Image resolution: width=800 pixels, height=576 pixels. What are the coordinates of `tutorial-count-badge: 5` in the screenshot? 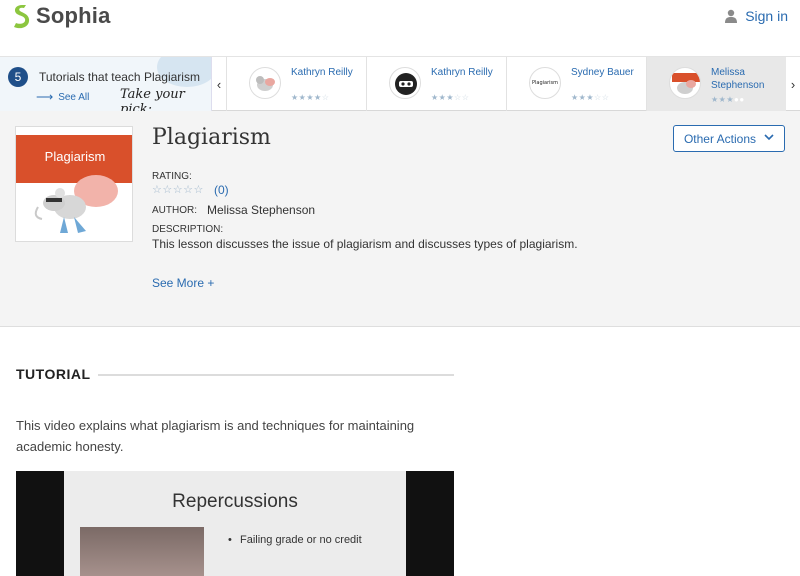 It's located at (18, 77).